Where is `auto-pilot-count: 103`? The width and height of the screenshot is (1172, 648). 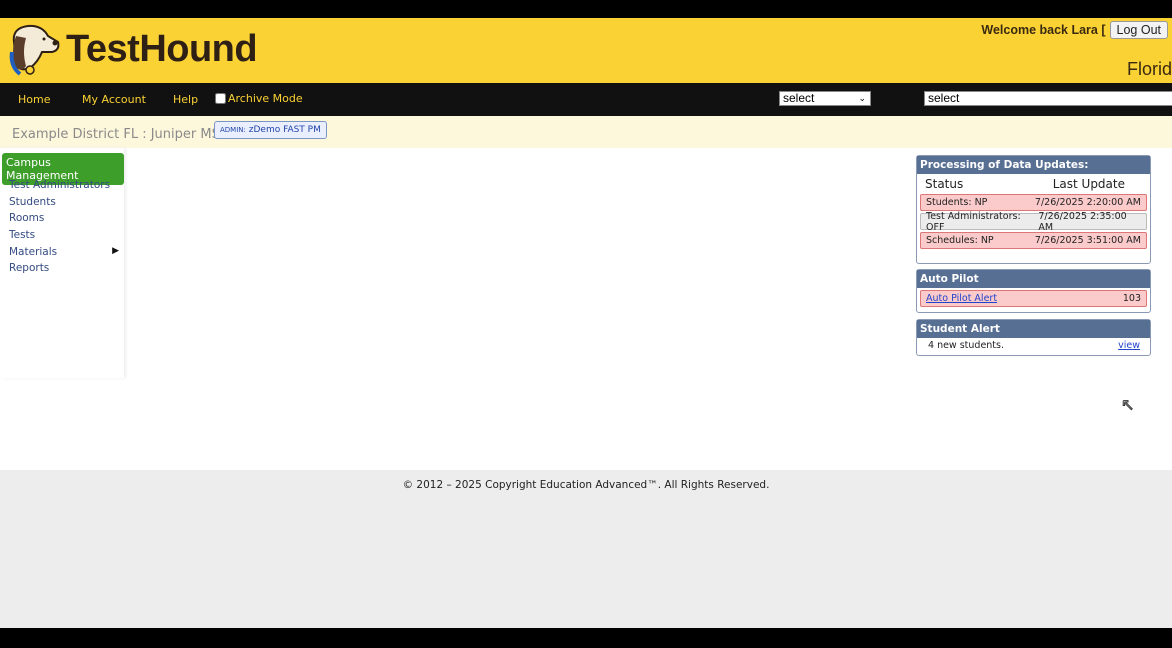
auto-pilot-count: 103 is located at coordinates (1131, 298).